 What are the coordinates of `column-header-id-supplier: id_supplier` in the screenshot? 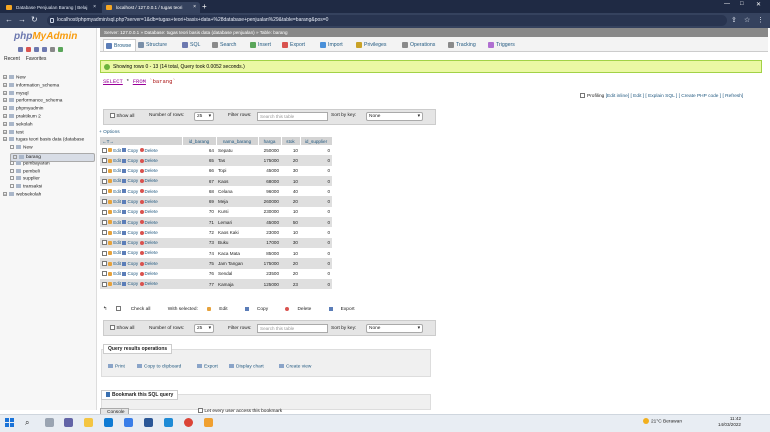 It's located at (316, 141).